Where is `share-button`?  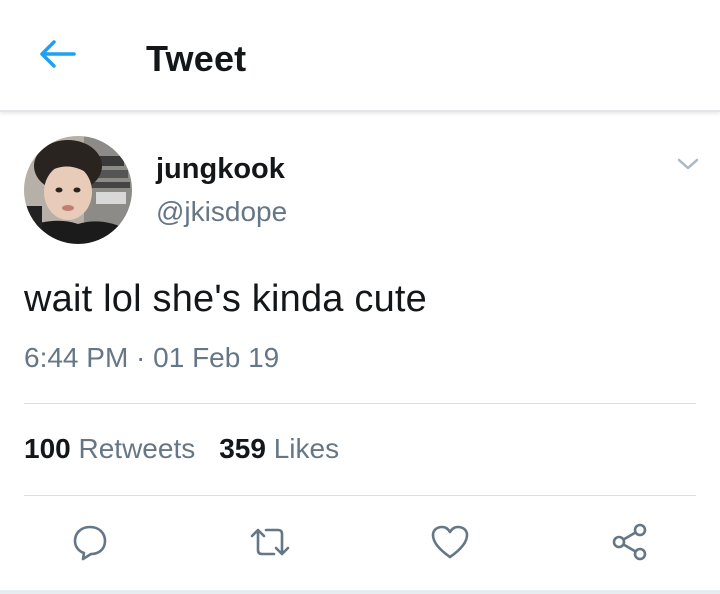
share-button is located at coordinates (630, 544).